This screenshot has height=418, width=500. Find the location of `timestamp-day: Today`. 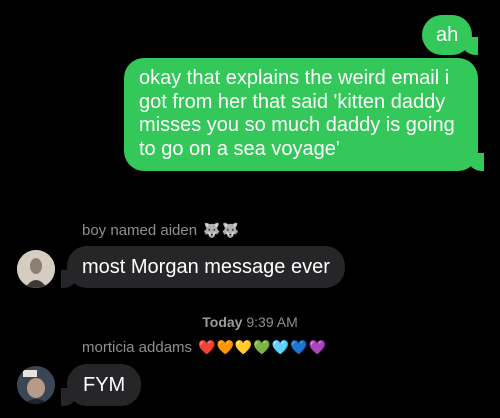

timestamp-day: Today is located at coordinates (222, 322).